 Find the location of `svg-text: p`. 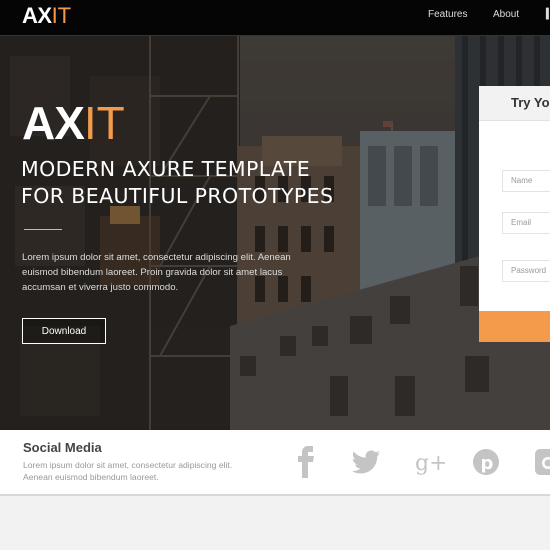

svg-text: p is located at coordinates (487, 463).